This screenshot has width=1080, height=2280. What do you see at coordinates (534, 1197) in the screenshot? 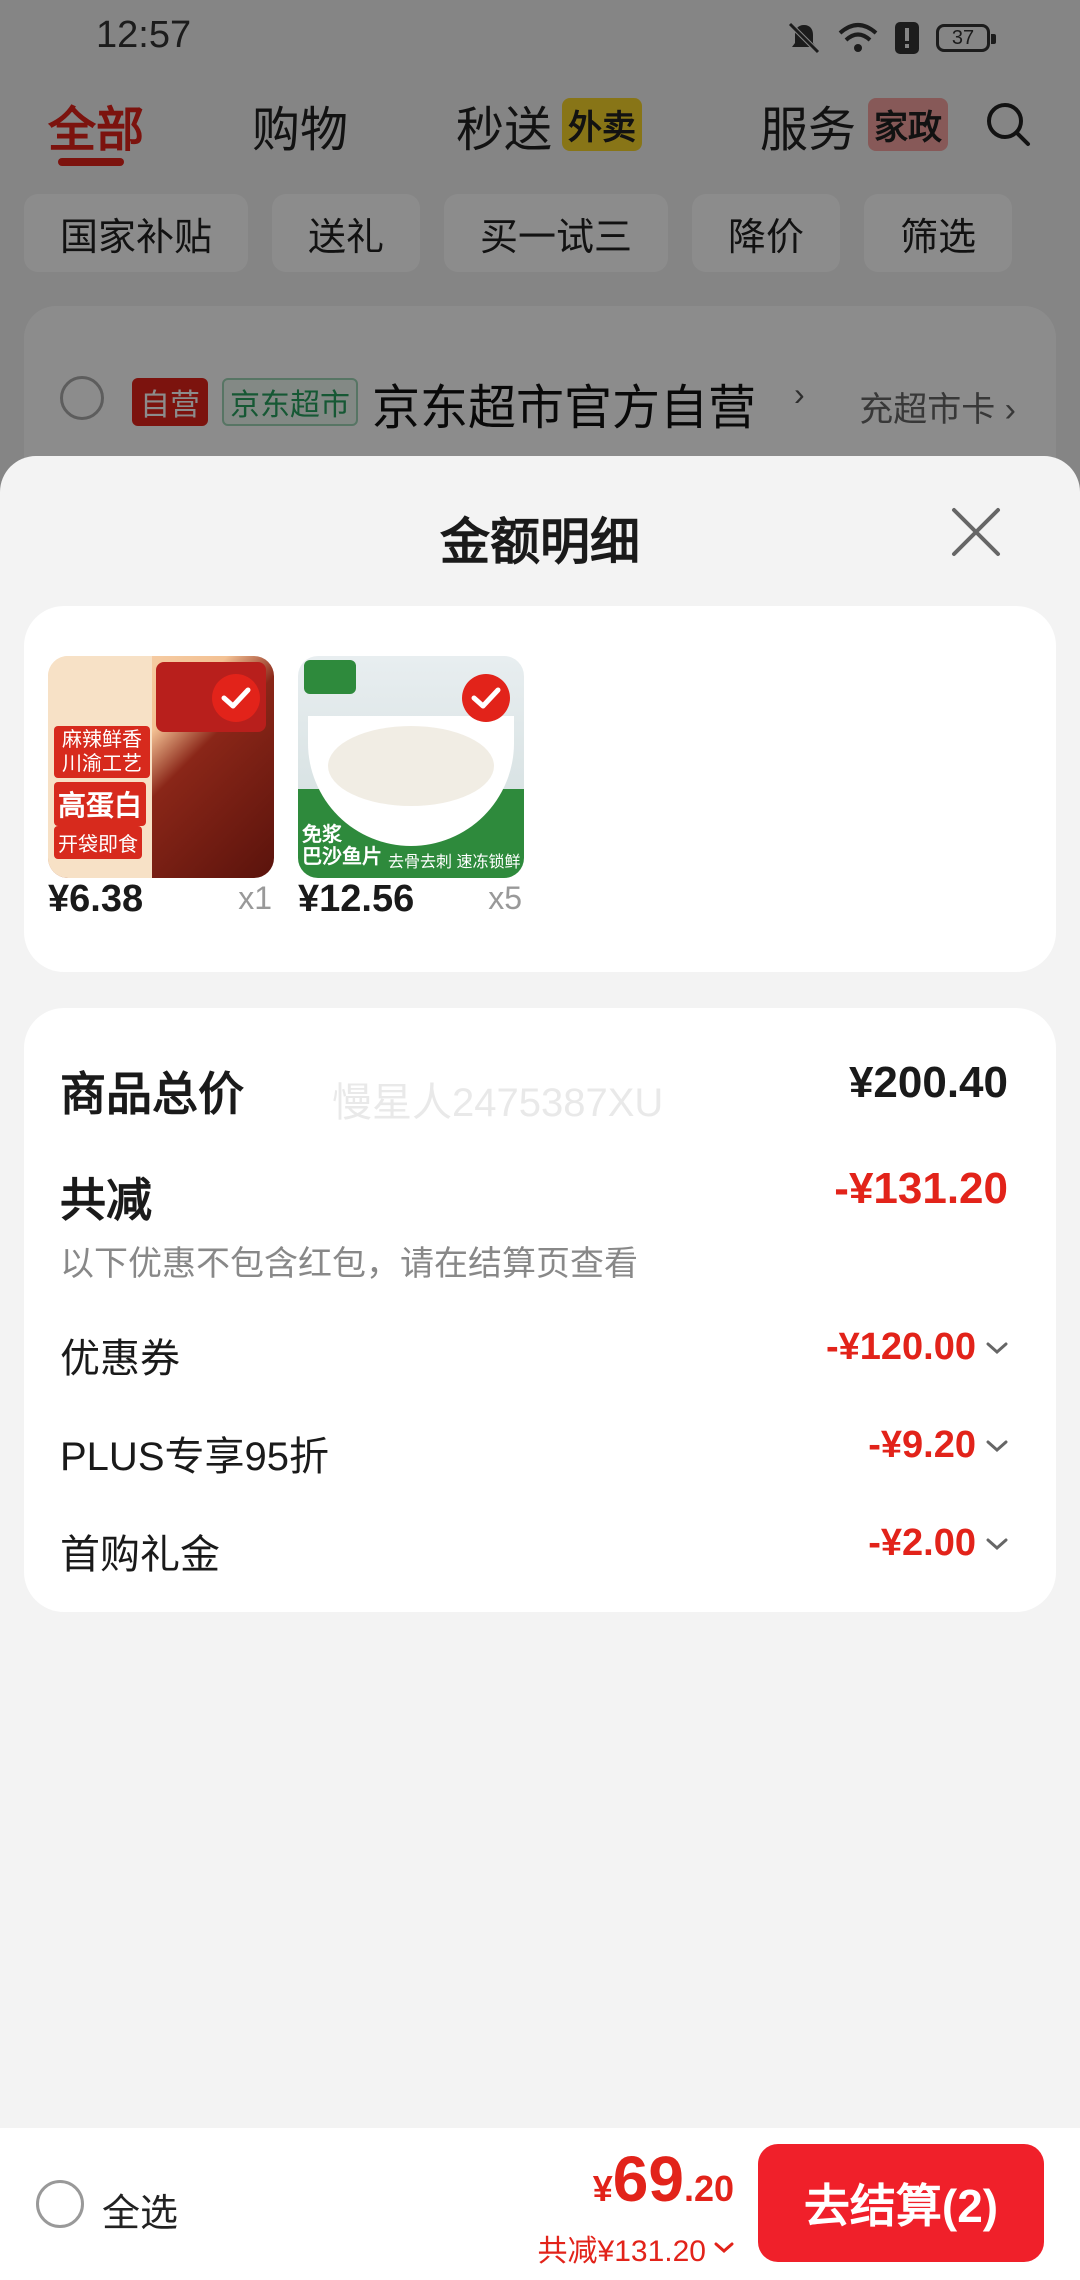
I see `discount-row: 共减 -¥131.20` at bounding box center [534, 1197].